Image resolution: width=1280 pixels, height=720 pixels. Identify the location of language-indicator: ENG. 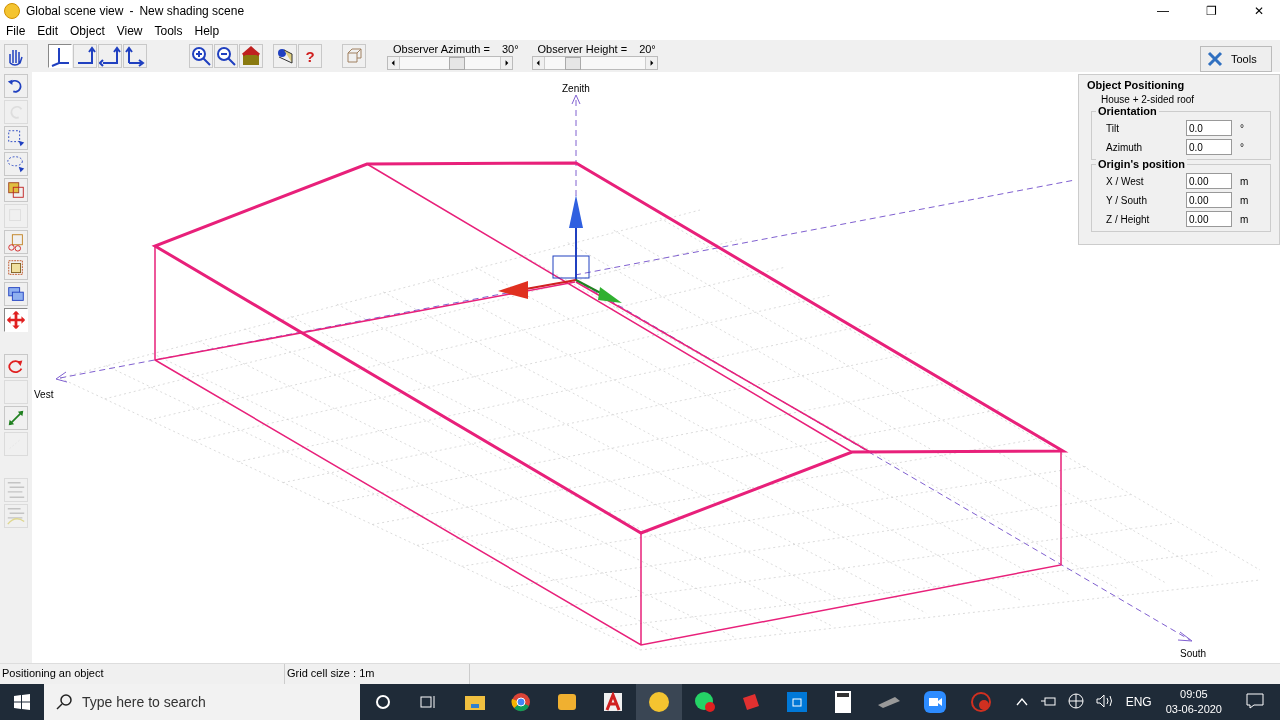
(1138, 702).